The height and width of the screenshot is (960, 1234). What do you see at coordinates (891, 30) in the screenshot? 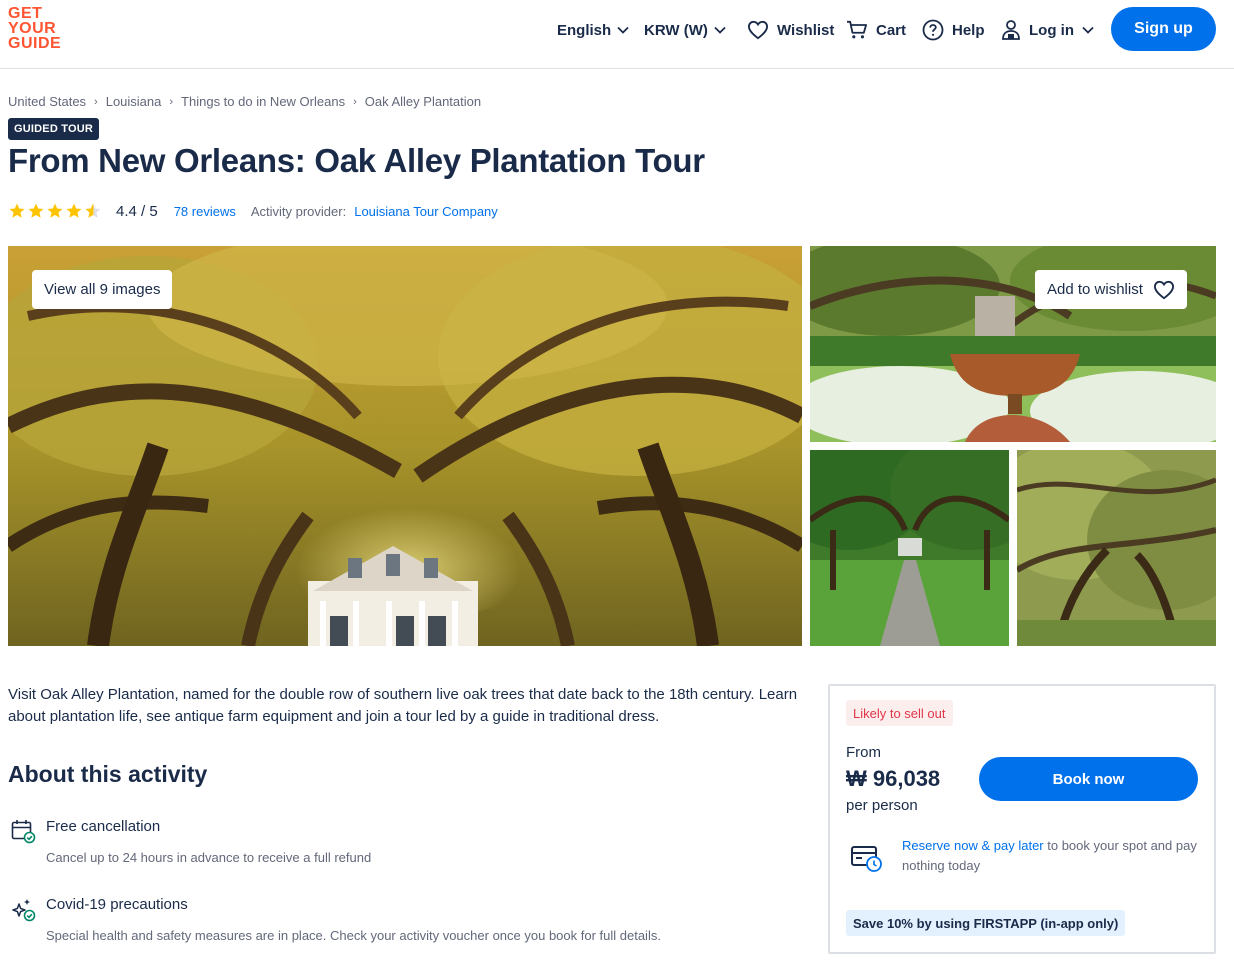
I see `cart-label: Cart` at bounding box center [891, 30].